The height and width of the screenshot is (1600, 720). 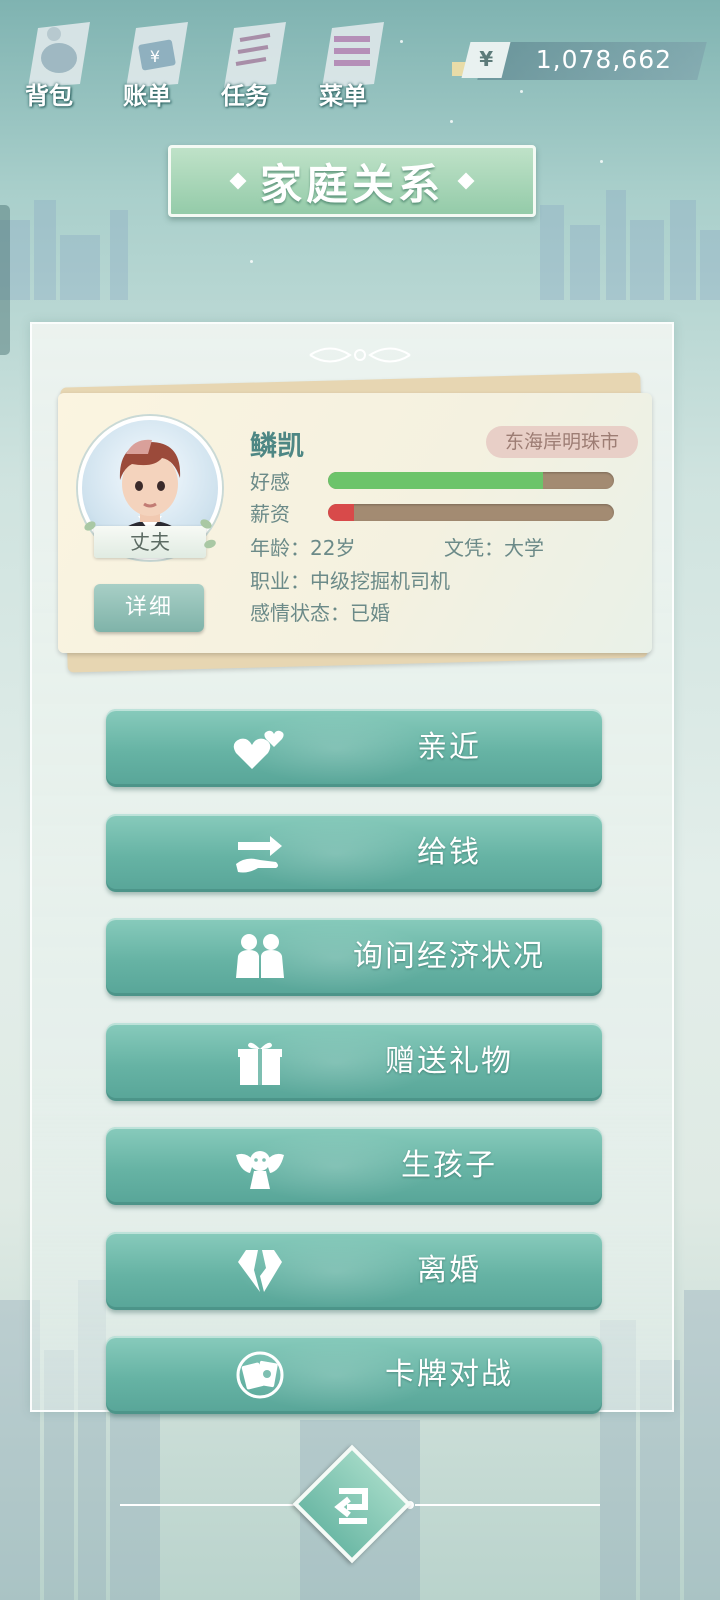 What do you see at coordinates (245, 96) in the screenshot?
I see `nav-label: 任务` at bounding box center [245, 96].